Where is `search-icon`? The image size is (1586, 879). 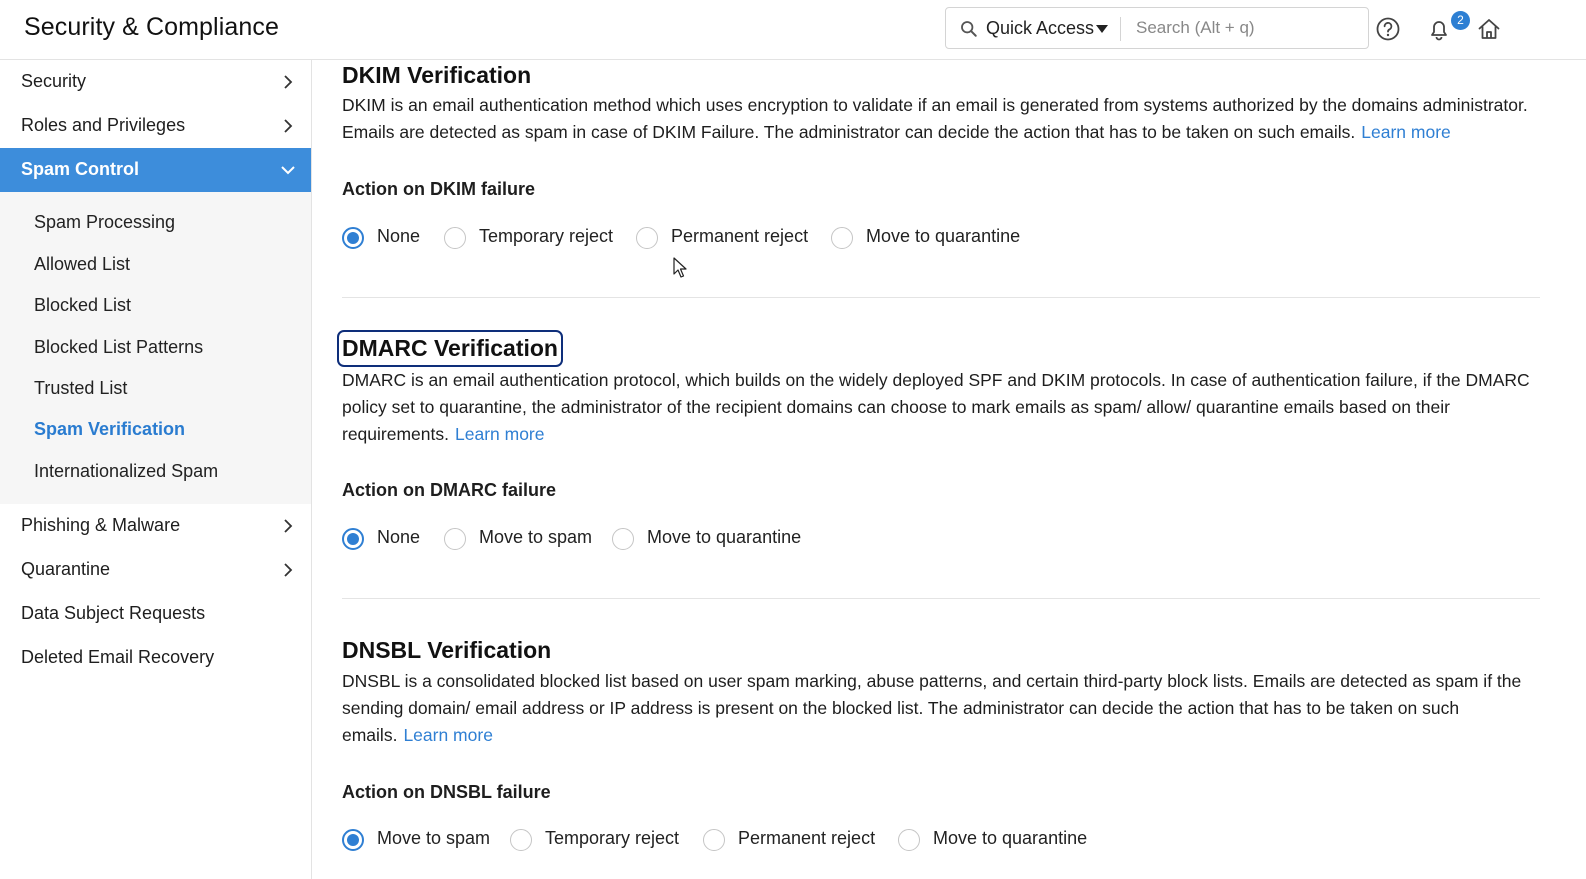
search-icon is located at coordinates (969, 29).